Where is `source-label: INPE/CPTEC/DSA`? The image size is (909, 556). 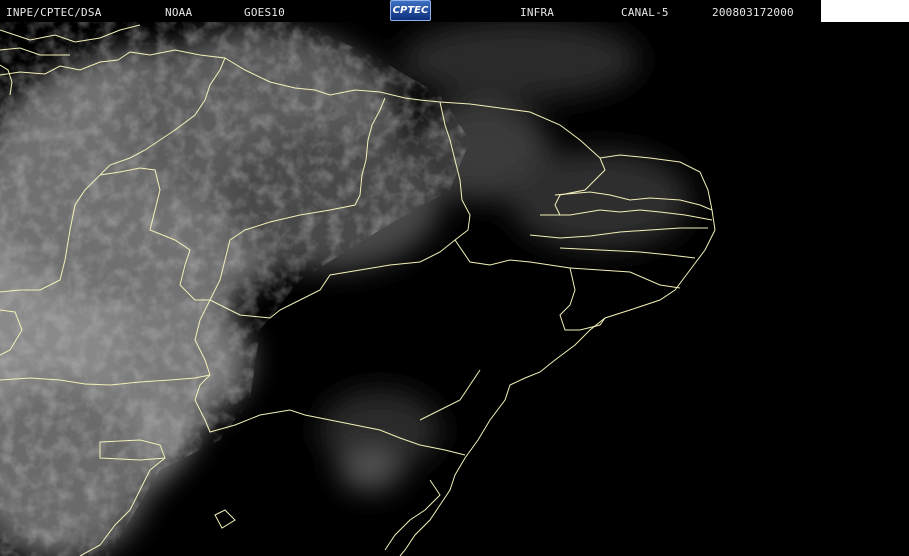 source-label: INPE/CPTEC/DSA is located at coordinates (54, 12).